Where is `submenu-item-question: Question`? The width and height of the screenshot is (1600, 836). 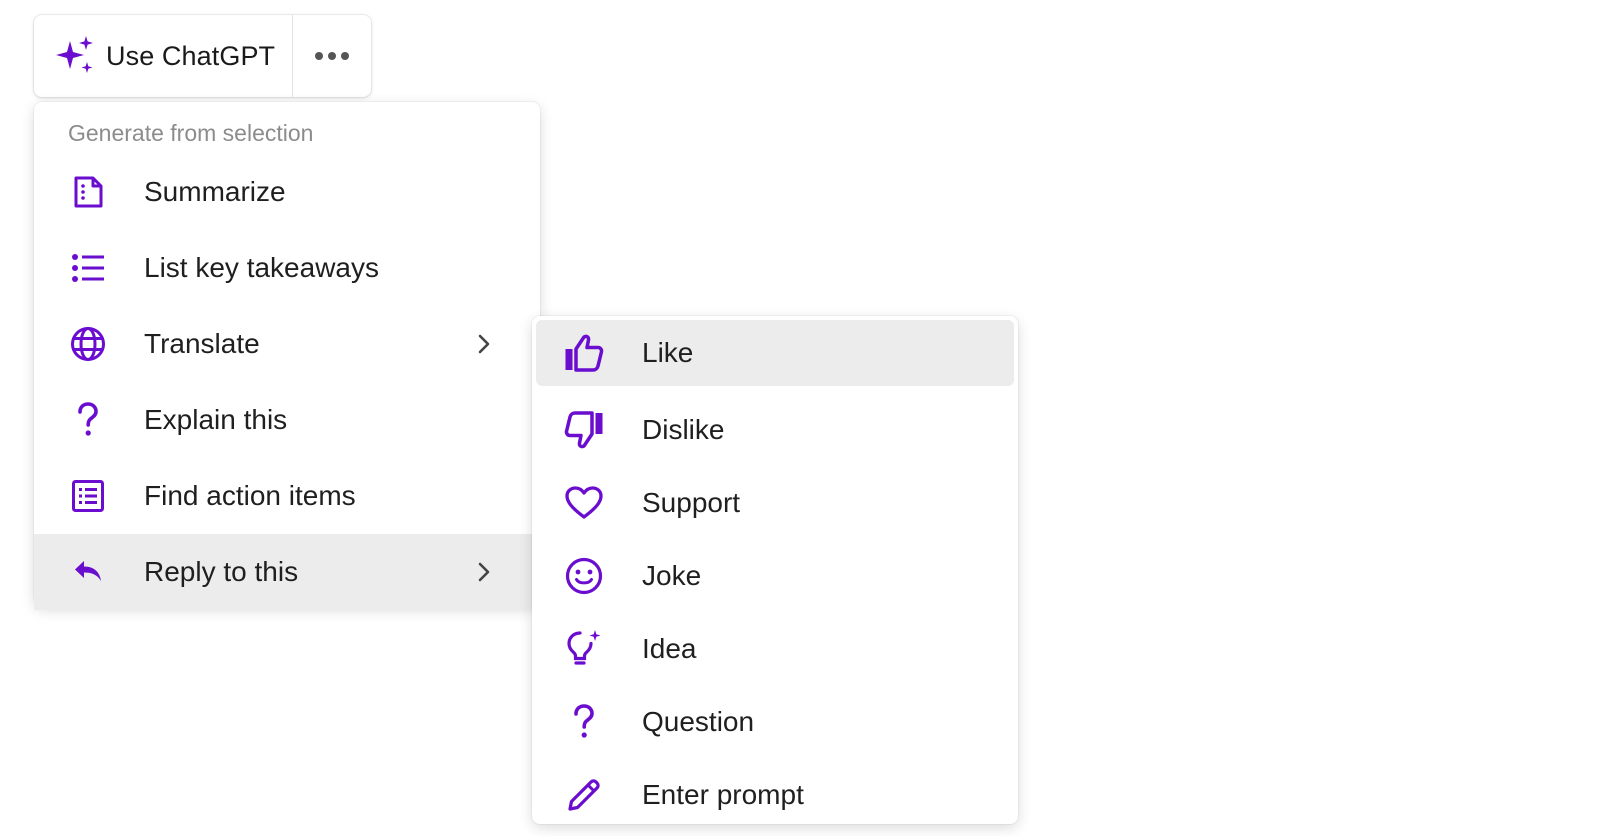
submenu-item-question: Question is located at coordinates (775, 721).